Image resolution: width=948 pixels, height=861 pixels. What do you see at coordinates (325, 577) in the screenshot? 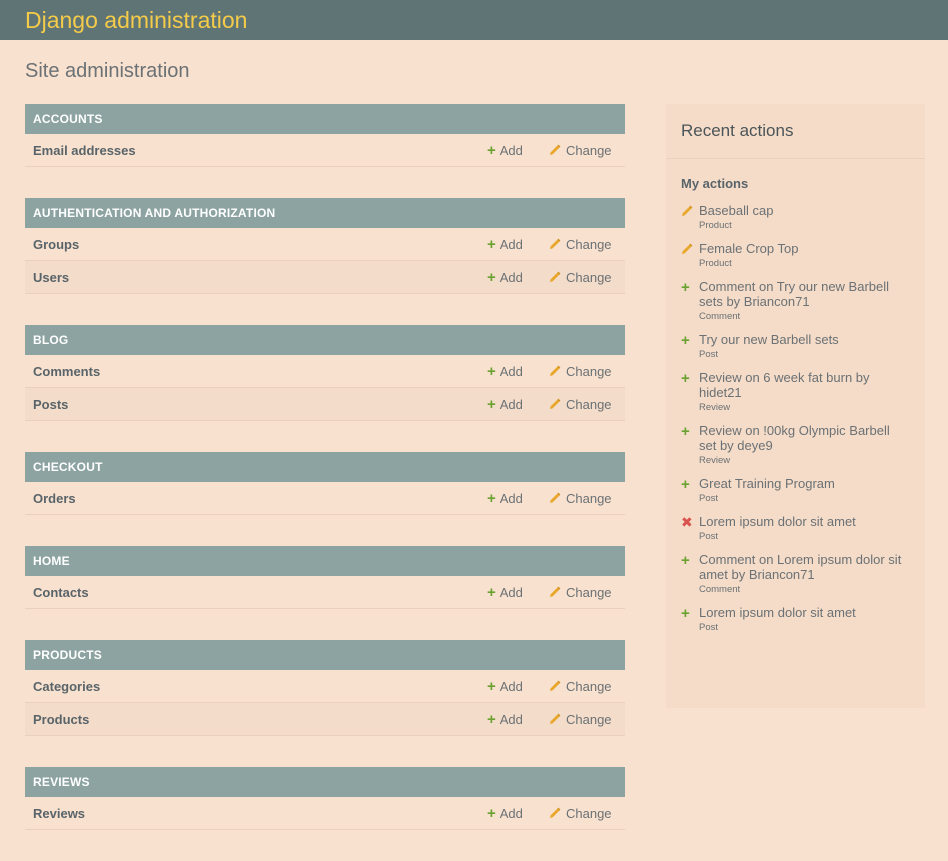
I see `app-module-home: Home Contacts + Add Change` at bounding box center [325, 577].